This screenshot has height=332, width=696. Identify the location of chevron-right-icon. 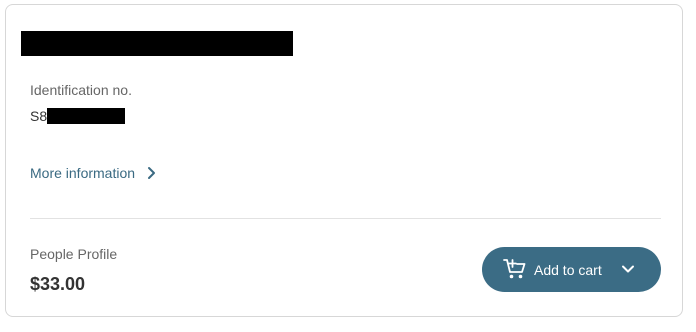
(152, 173).